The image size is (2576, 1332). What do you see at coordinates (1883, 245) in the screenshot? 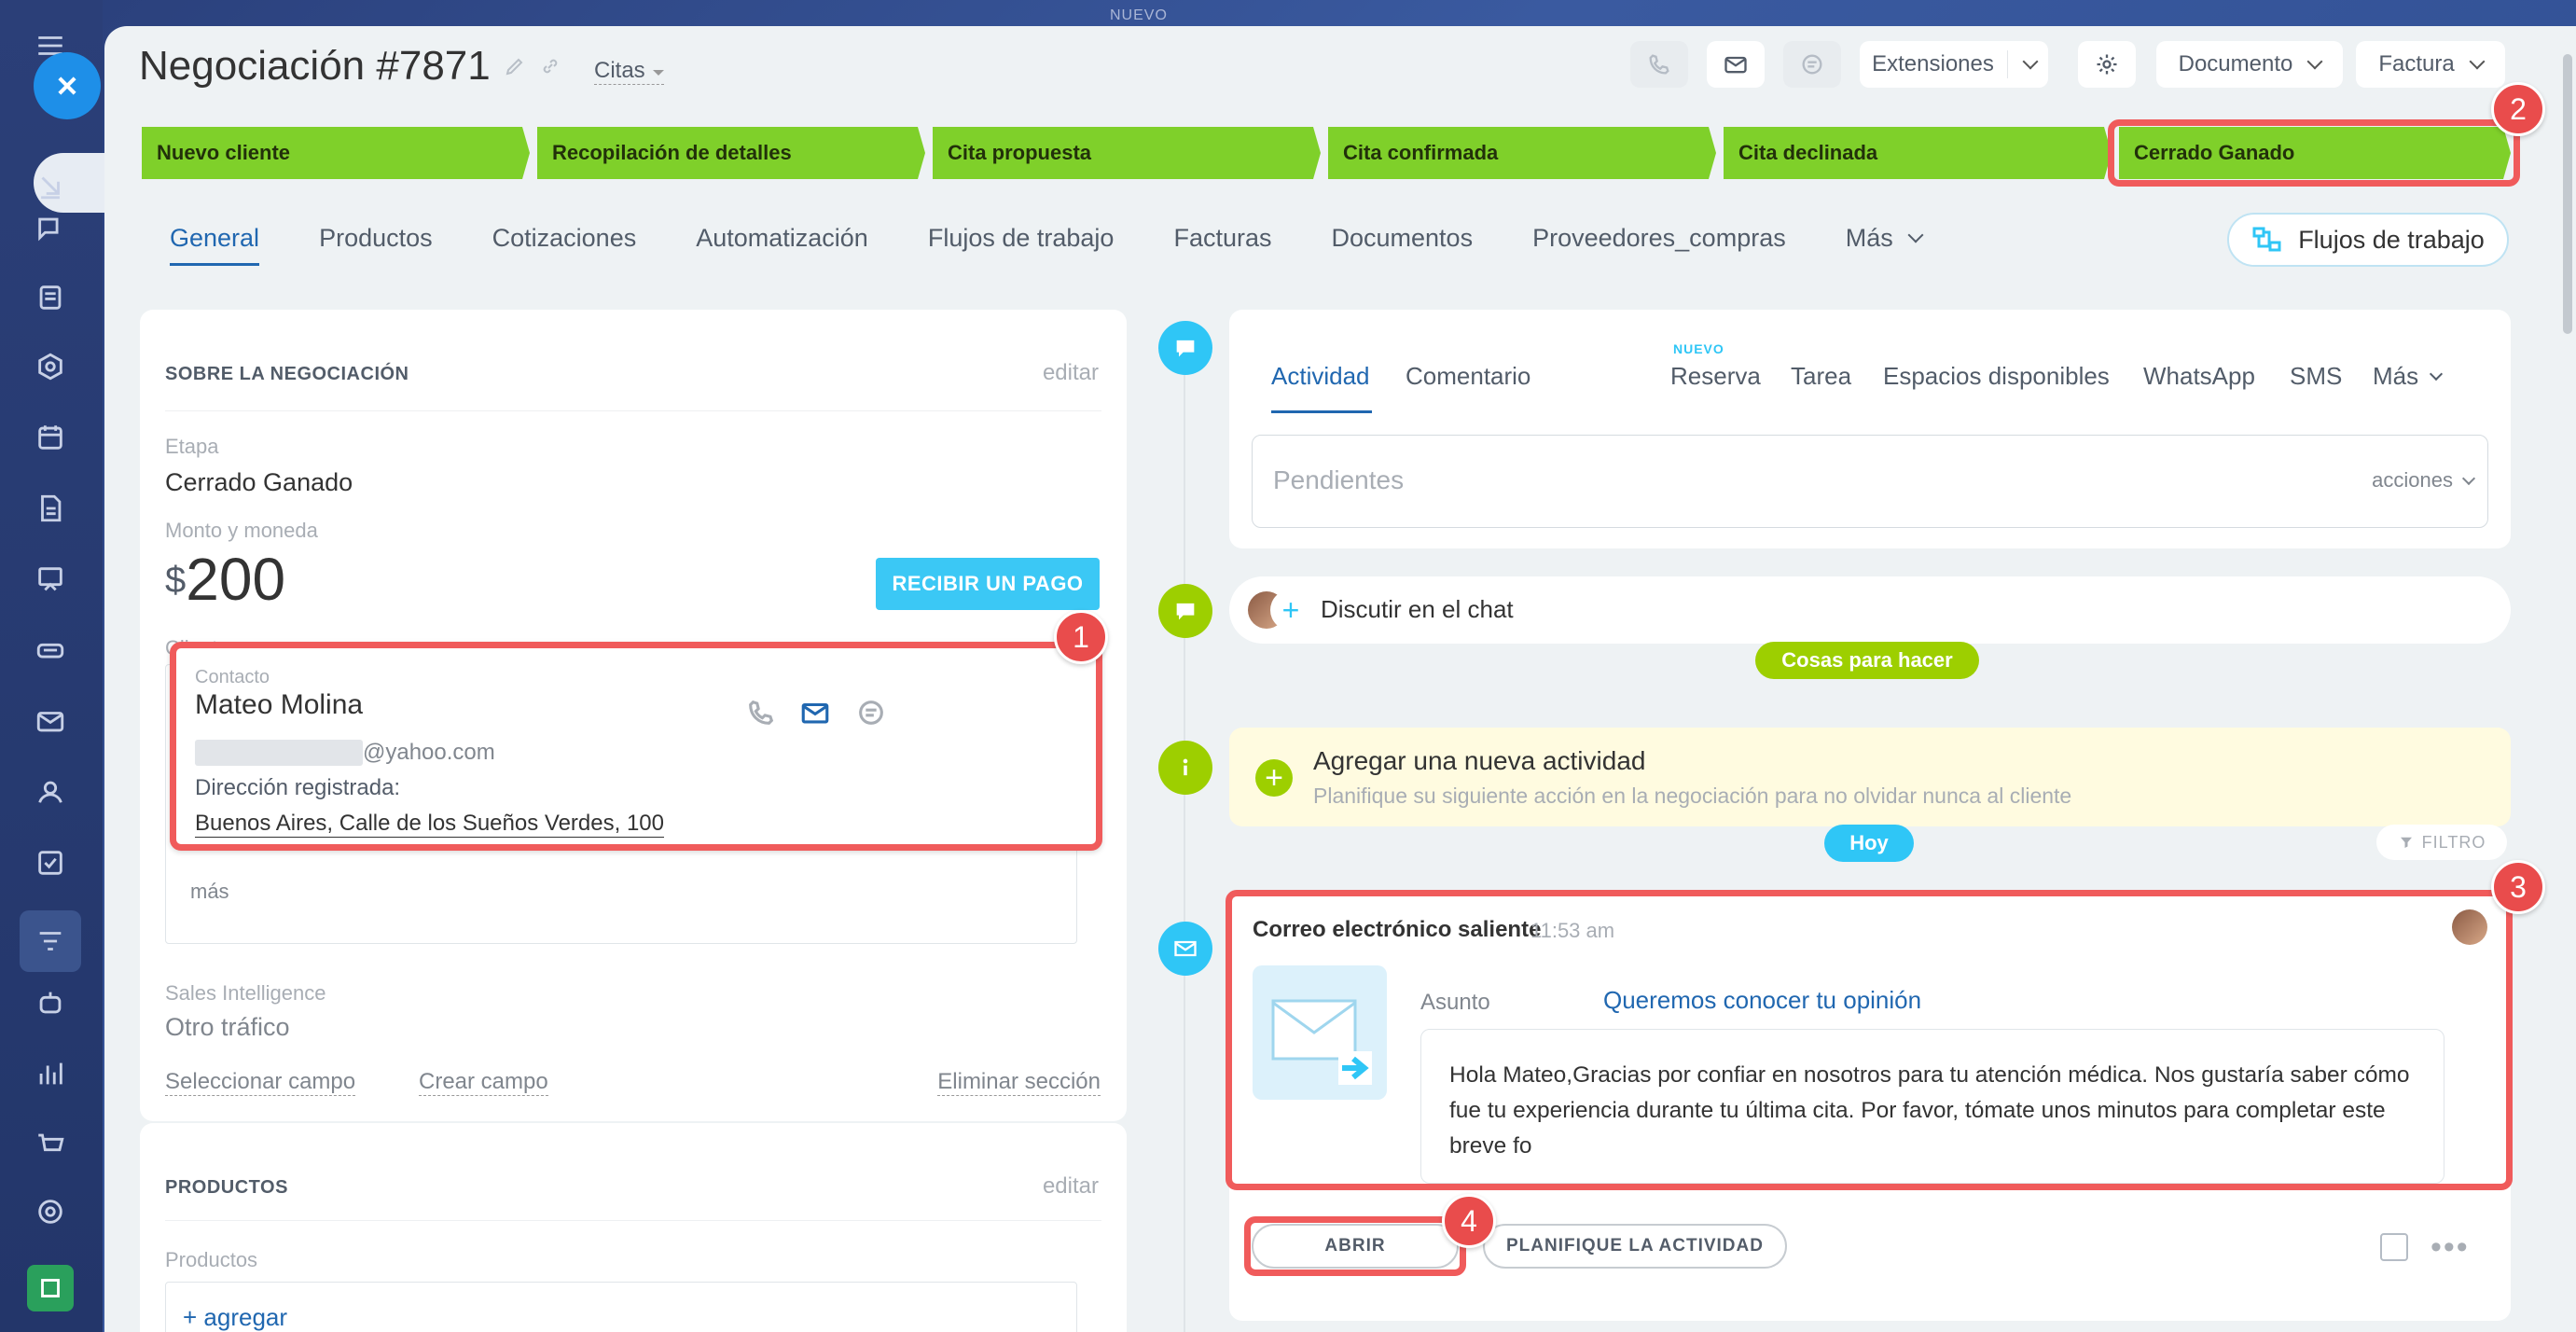
I see `tab-mas: Más` at bounding box center [1883, 245].